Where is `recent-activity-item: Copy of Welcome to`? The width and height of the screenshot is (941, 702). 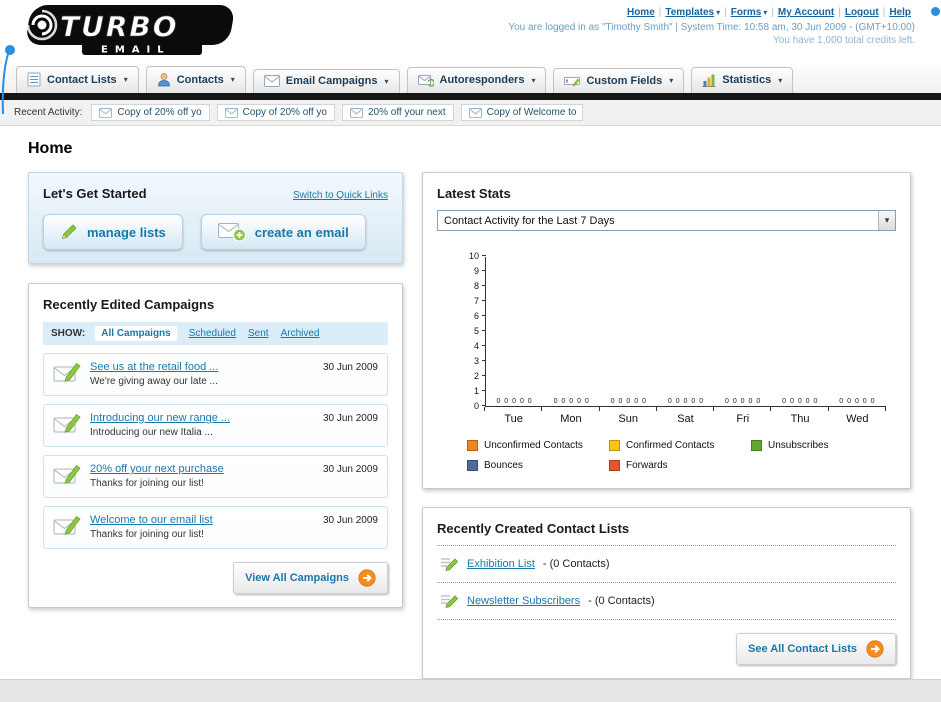 recent-activity-item: Copy of Welcome to is located at coordinates (521, 112).